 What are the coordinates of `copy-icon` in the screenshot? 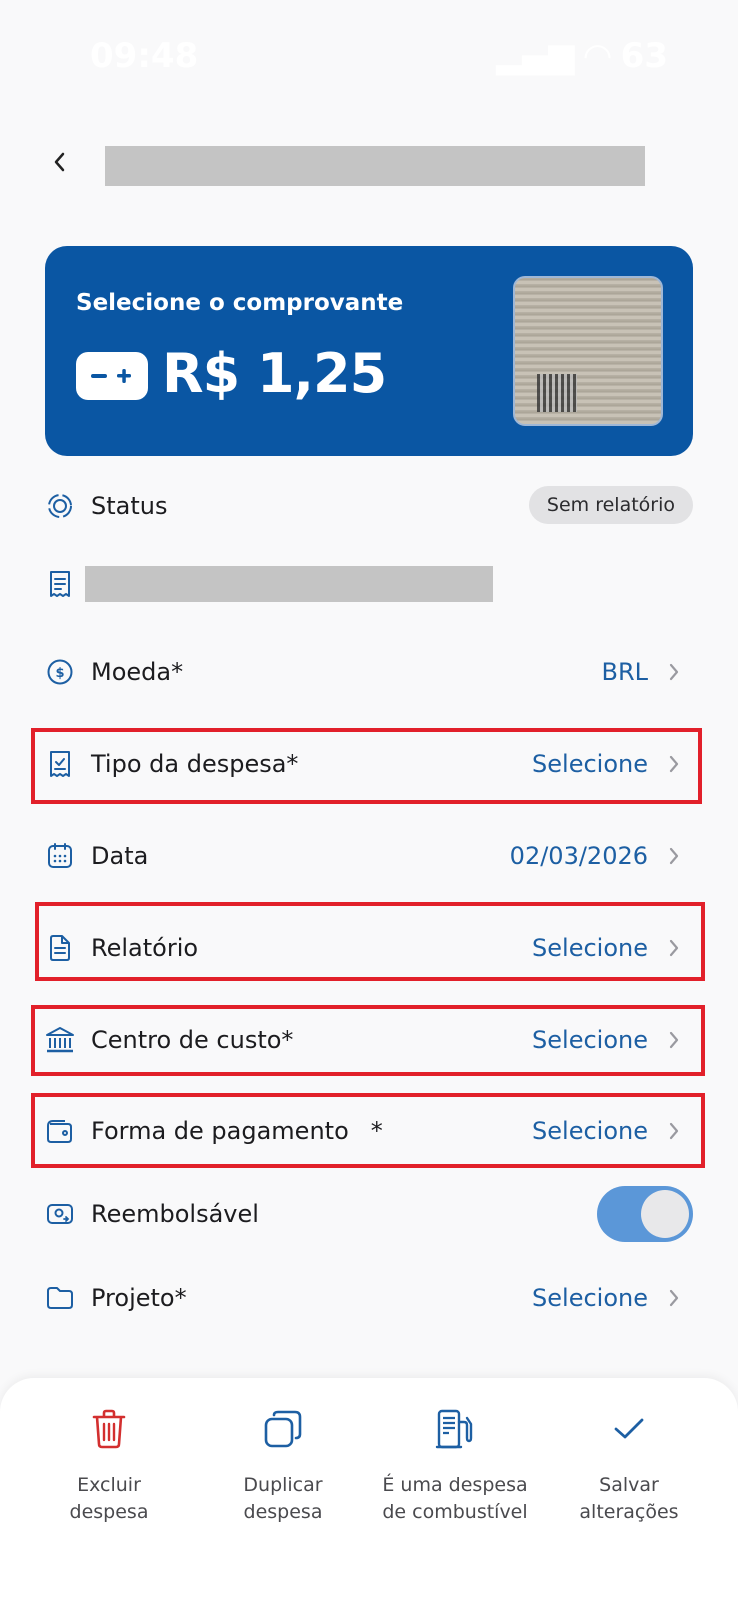 It's located at (283, 1429).